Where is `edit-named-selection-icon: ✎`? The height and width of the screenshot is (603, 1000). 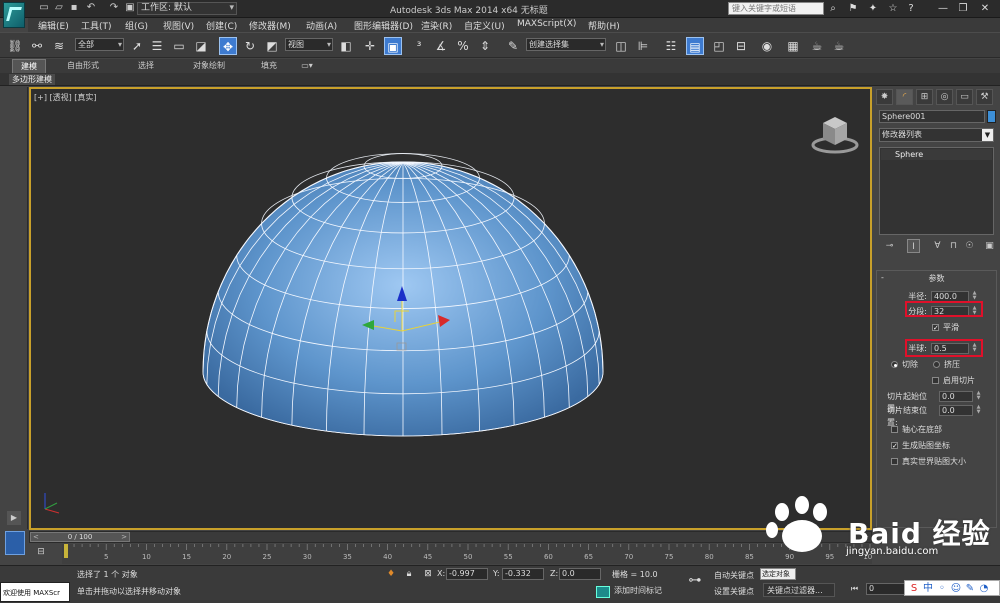
edit-named-selection-icon: ✎ is located at coordinates (513, 46).